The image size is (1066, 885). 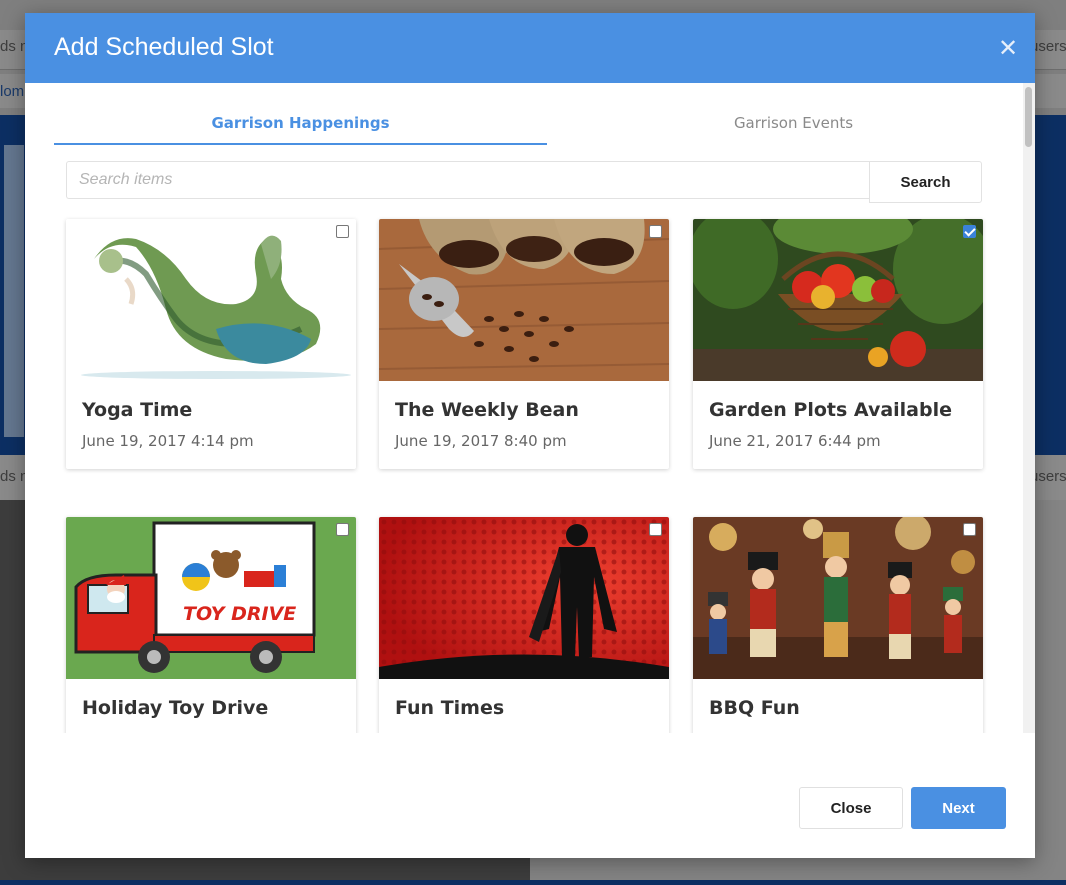 I want to click on card-image-coffee, so click(x=524, y=300).